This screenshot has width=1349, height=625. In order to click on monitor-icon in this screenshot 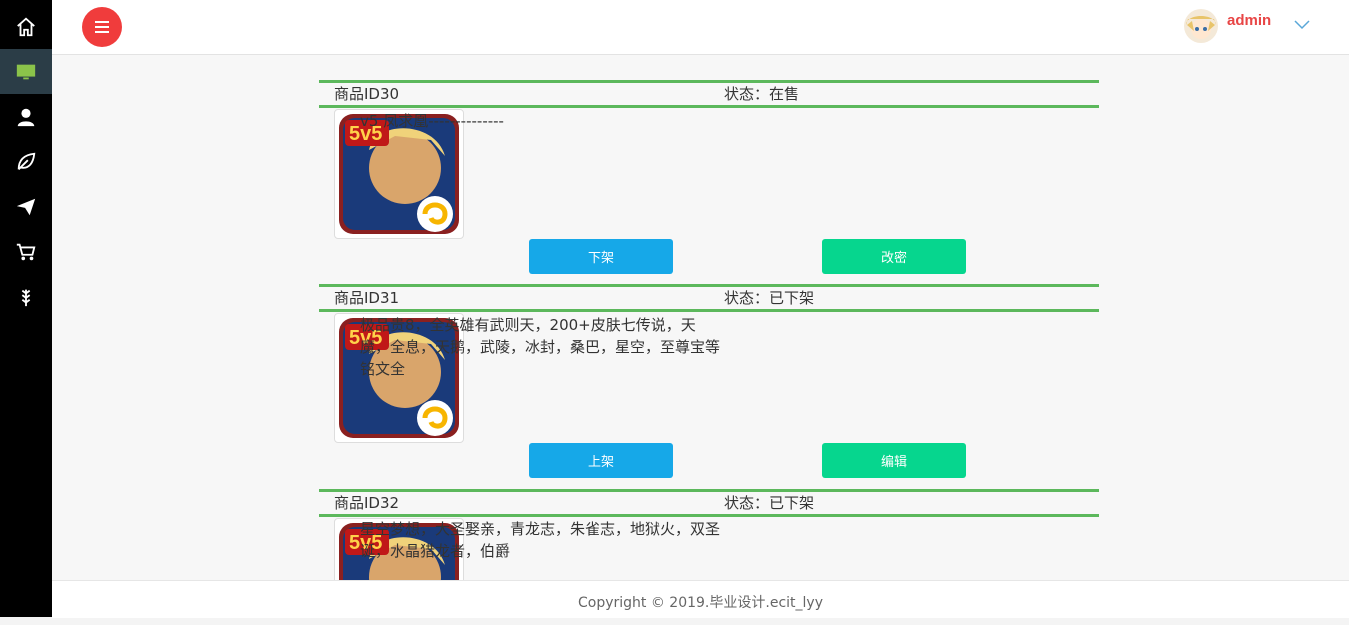, I will do `click(26, 71)`.